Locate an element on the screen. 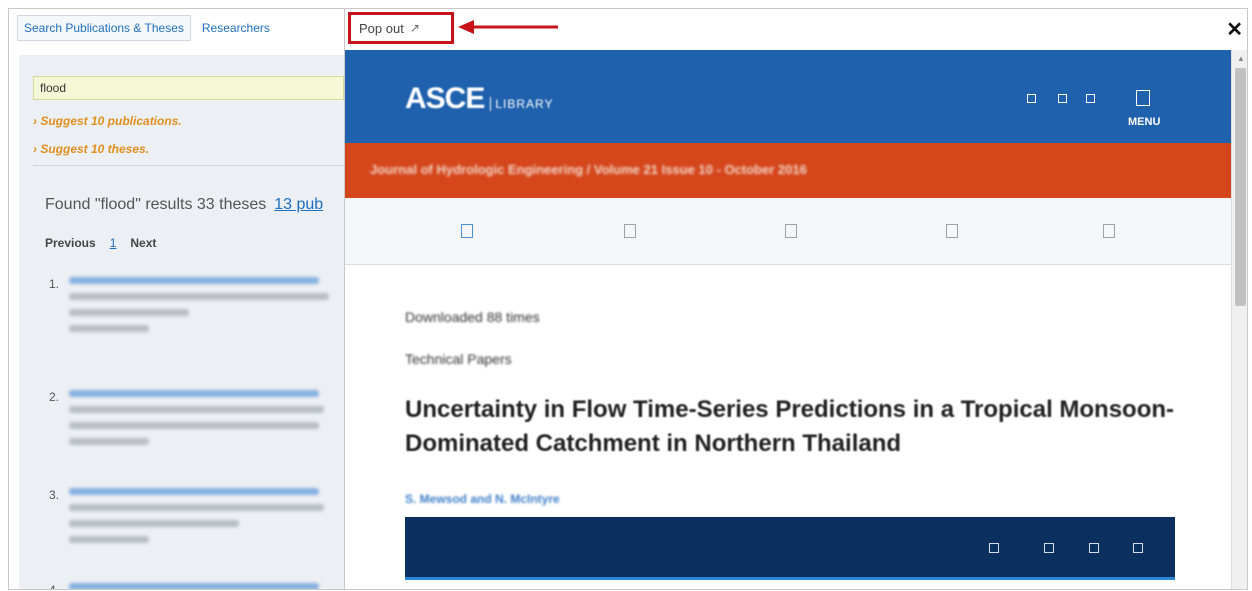 Image resolution: width=1252 pixels, height=591 pixels. publications-count-link: 13 pub is located at coordinates (298, 204).